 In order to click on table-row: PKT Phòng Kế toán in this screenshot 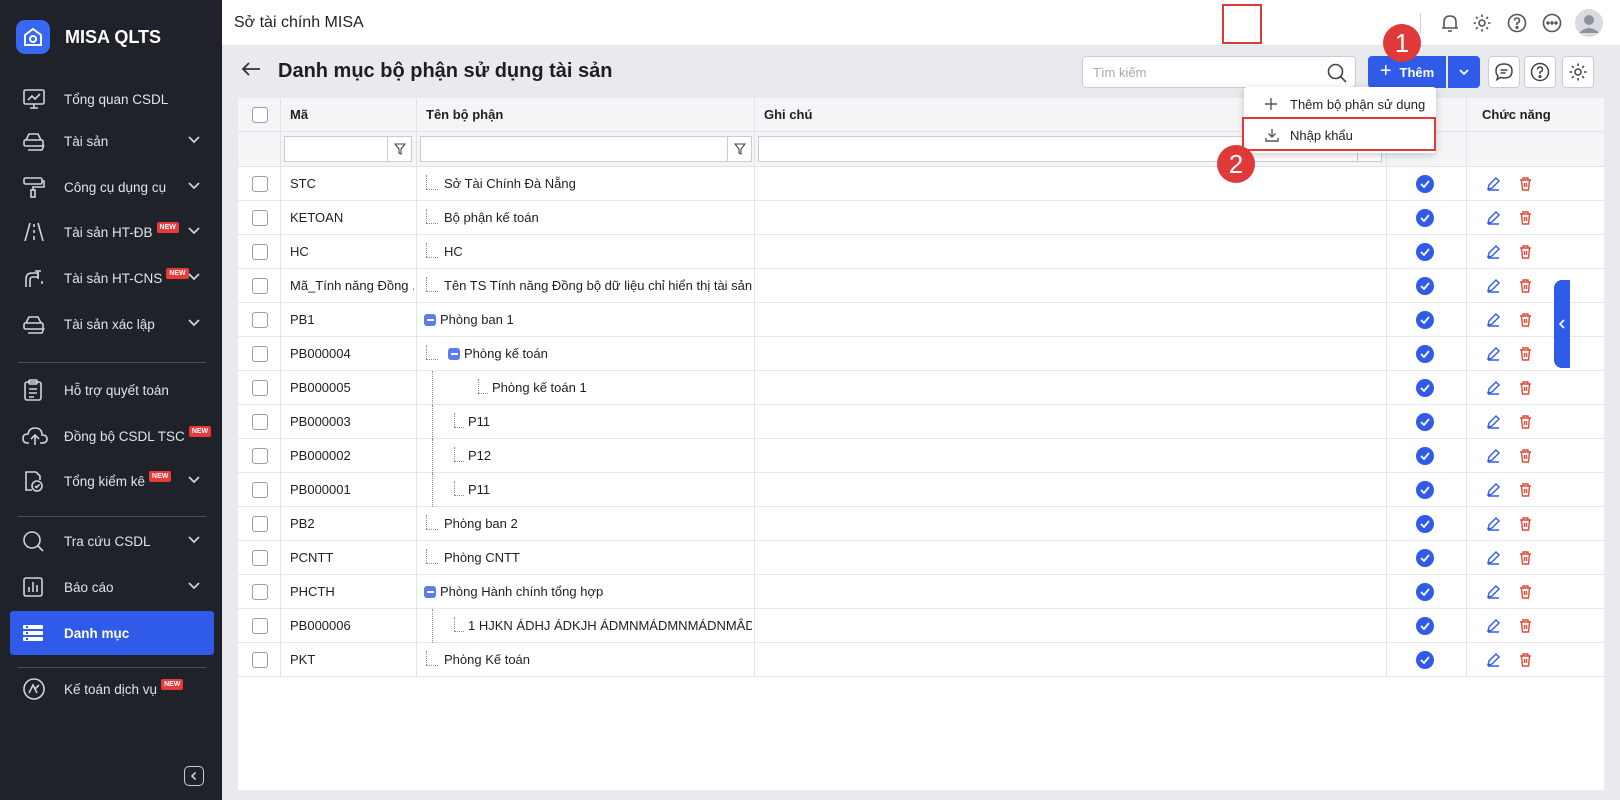, I will do `click(921, 660)`.